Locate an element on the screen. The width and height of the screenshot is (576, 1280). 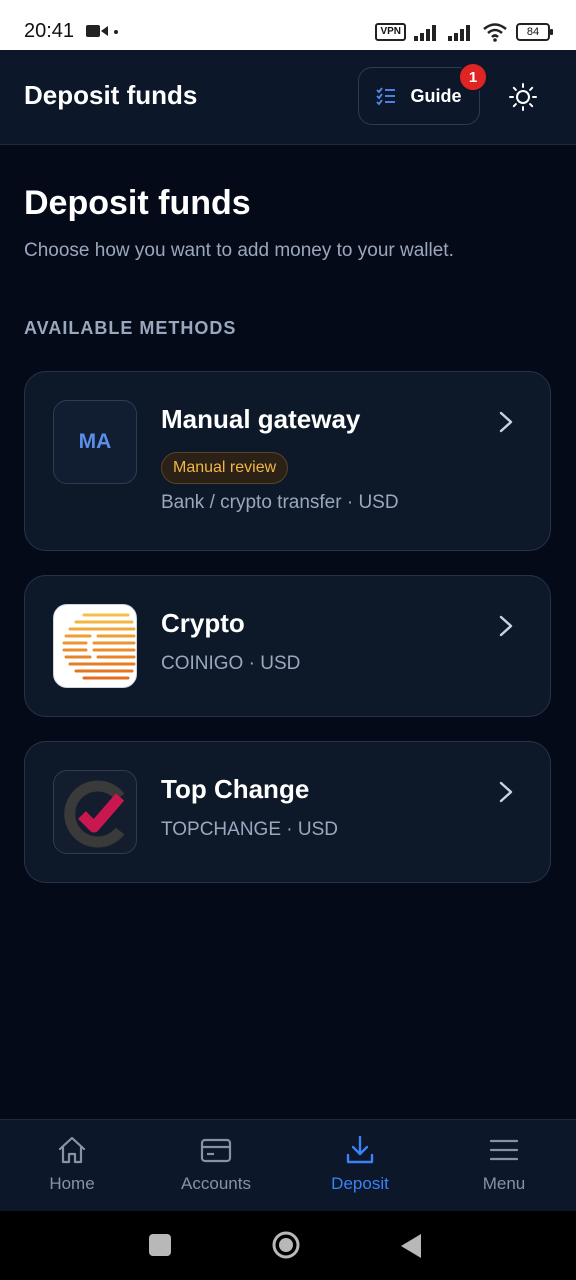
home-button-icon is located at coordinates (286, 1245).